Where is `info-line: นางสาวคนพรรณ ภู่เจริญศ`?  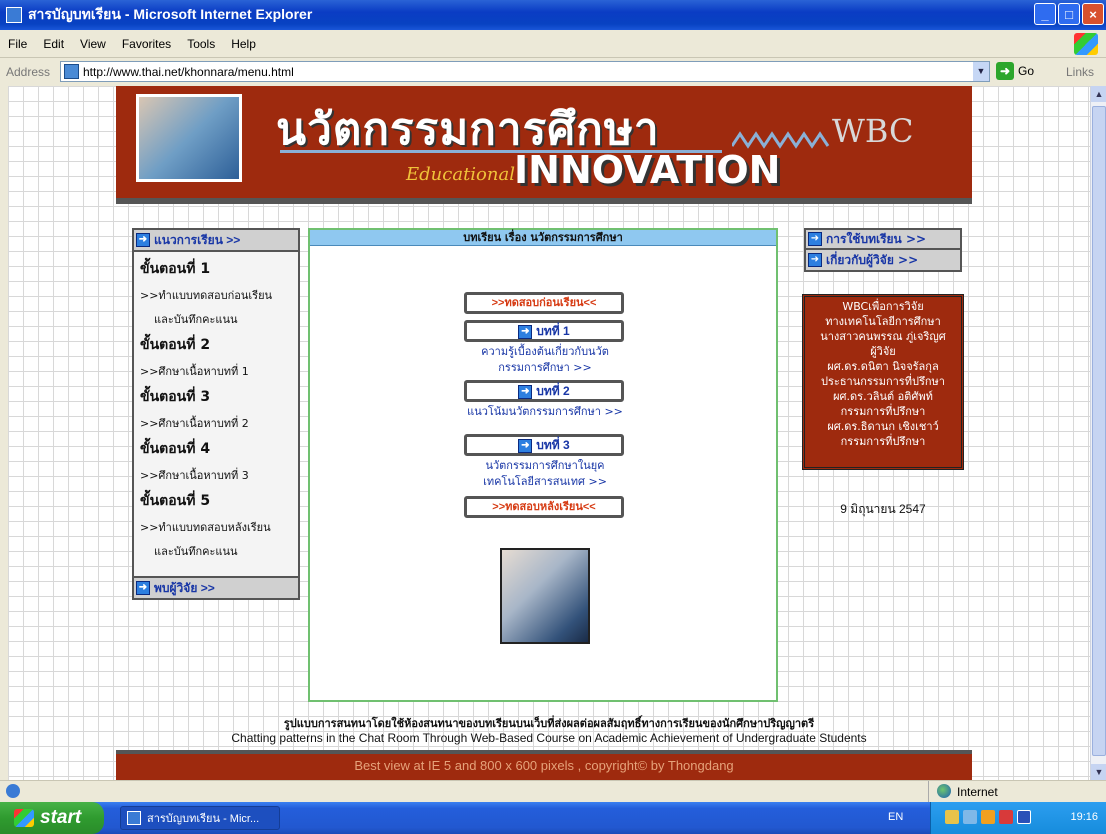 info-line: นางสาวคนพรรณ ภู่เจริญศ is located at coordinates (883, 336).